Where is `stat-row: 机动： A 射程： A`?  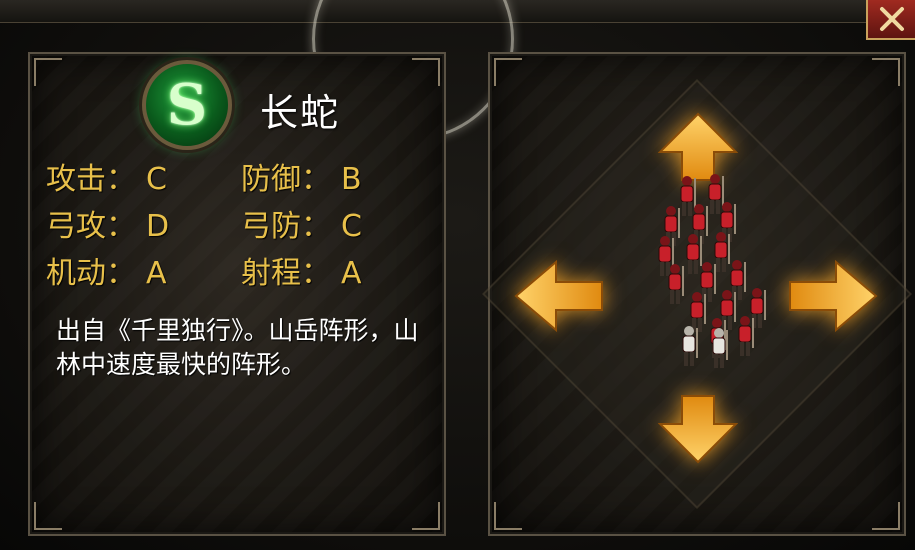
stat-row: 机动： A 射程： A is located at coordinates (241, 269).